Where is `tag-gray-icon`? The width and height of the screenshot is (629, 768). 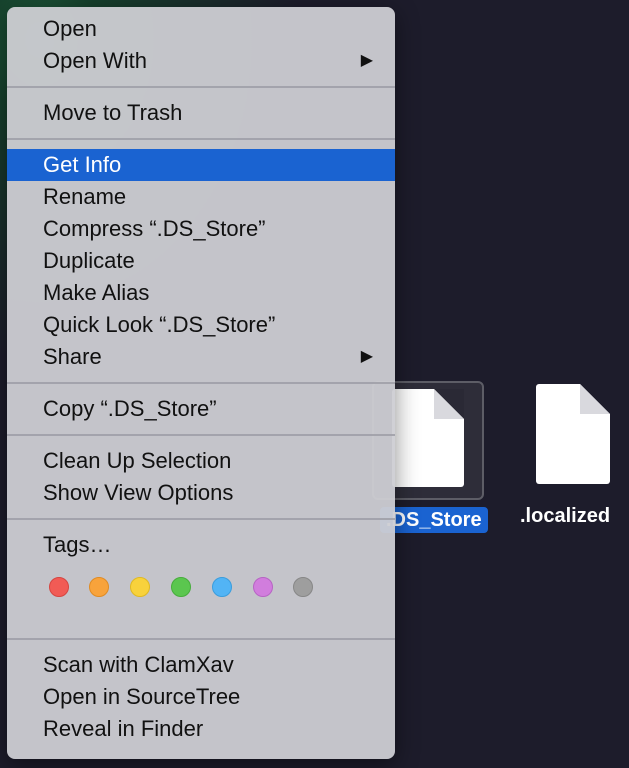 tag-gray-icon is located at coordinates (303, 587).